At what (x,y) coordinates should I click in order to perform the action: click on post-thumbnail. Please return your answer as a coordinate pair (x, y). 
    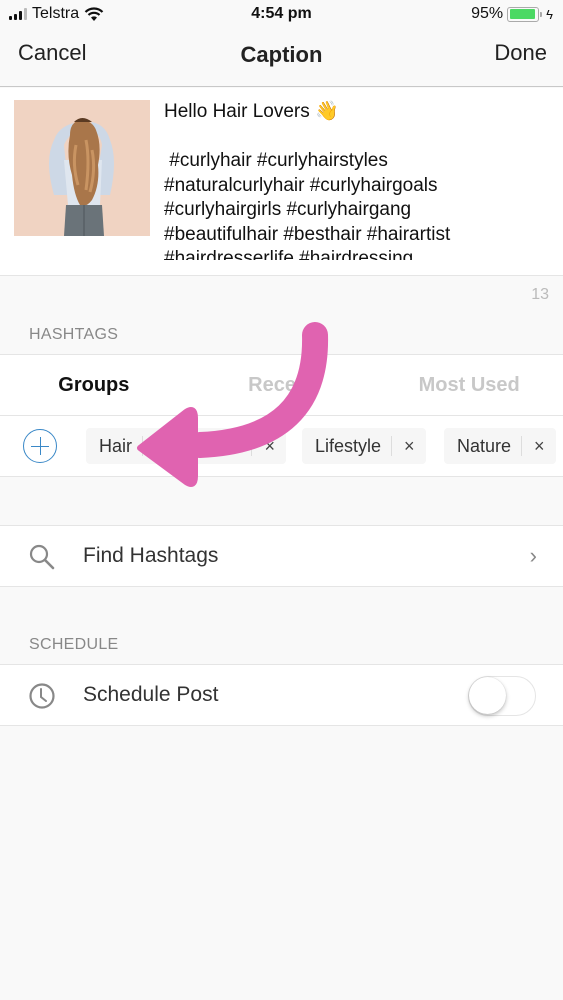
    Looking at the image, I should click on (82, 168).